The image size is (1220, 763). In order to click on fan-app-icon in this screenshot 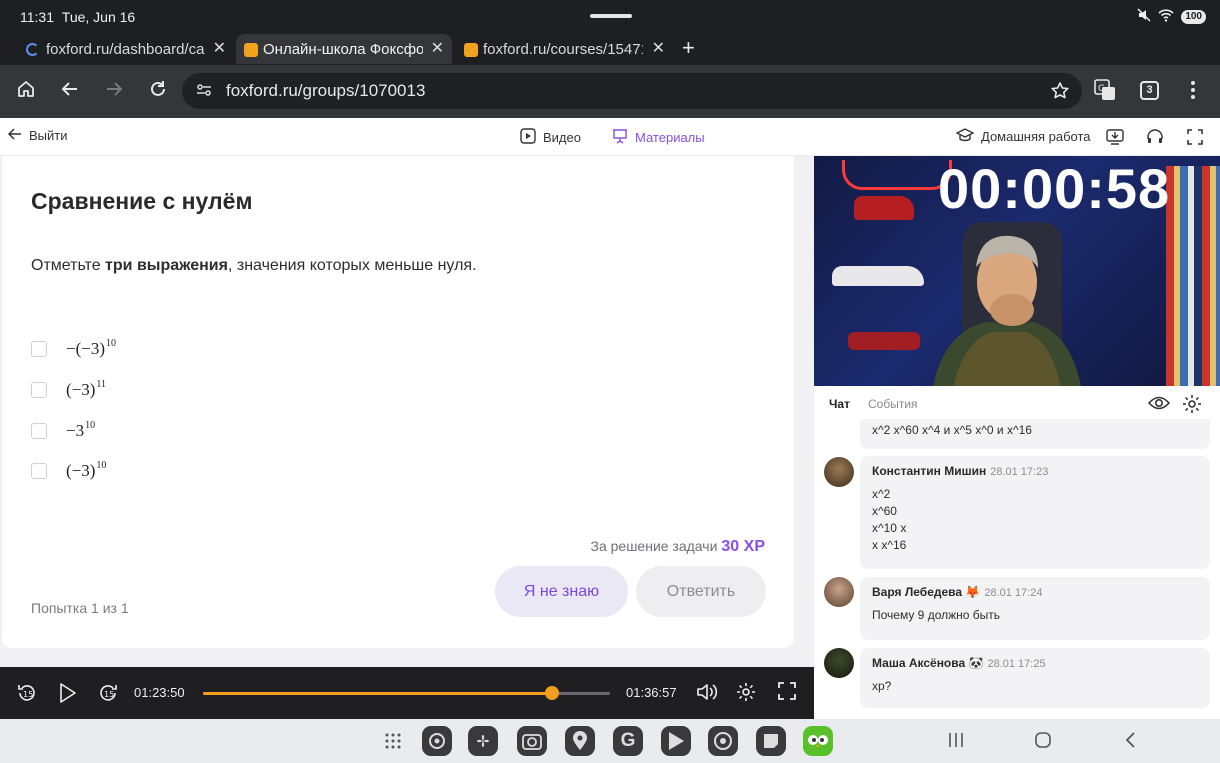, I will do `click(483, 741)`.